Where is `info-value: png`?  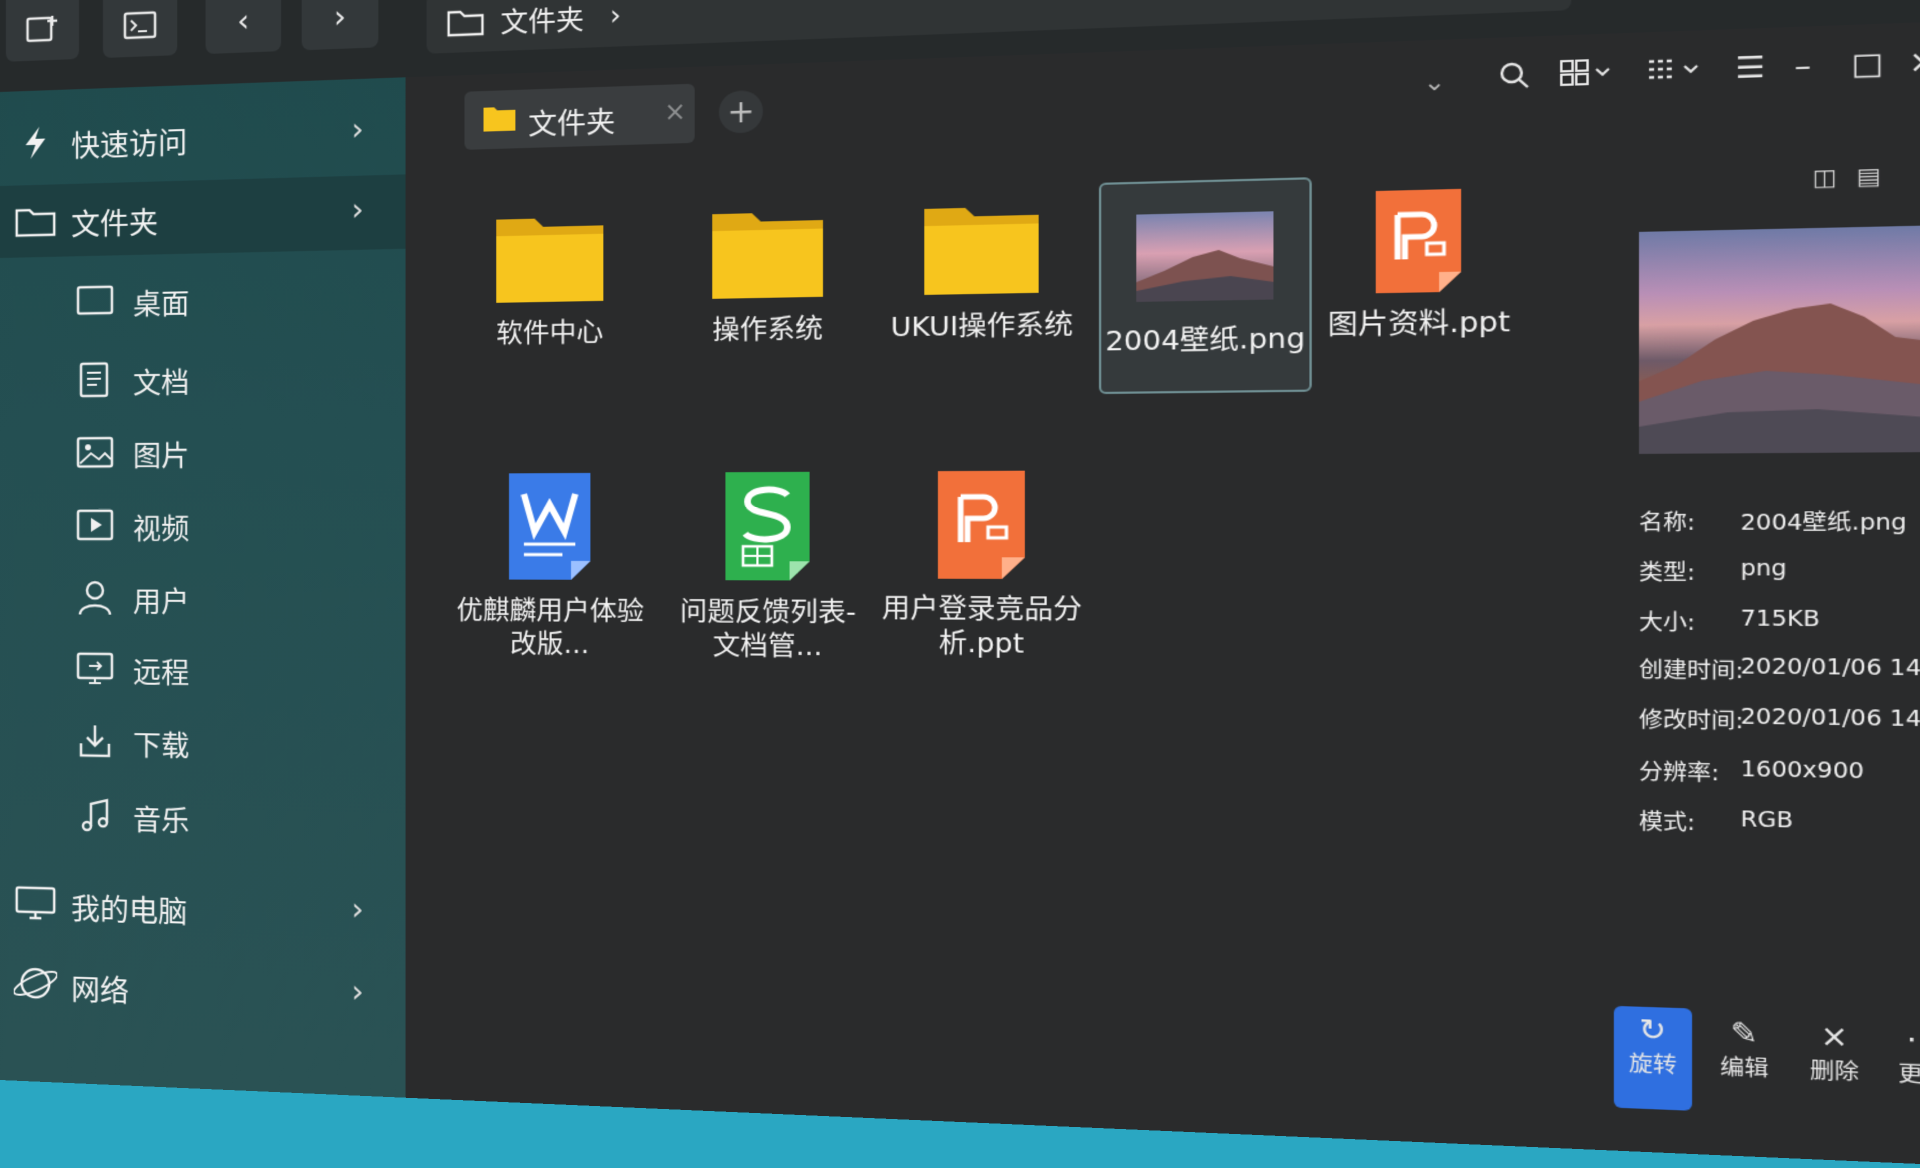
info-value: png is located at coordinates (1763, 568).